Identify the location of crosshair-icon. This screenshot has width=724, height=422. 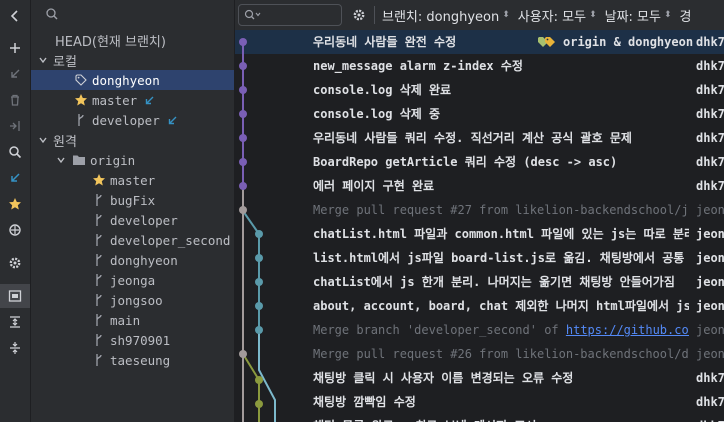
(15, 230).